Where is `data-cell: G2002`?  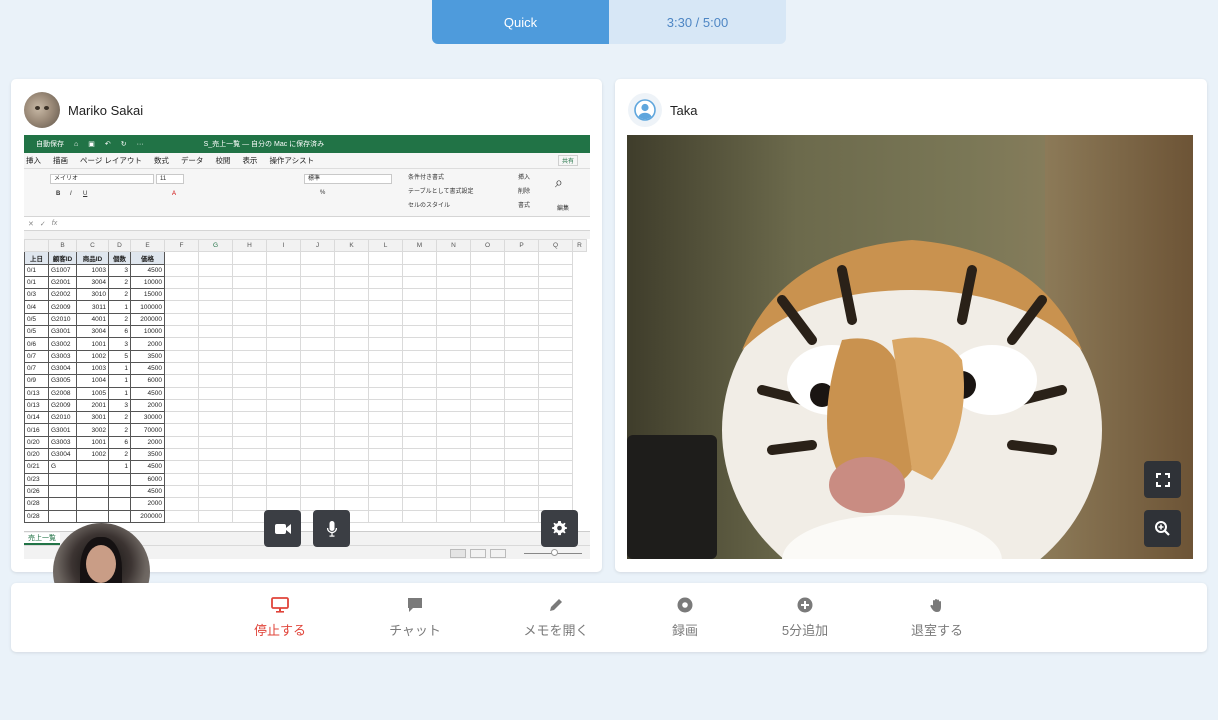 data-cell: G2002 is located at coordinates (62, 295).